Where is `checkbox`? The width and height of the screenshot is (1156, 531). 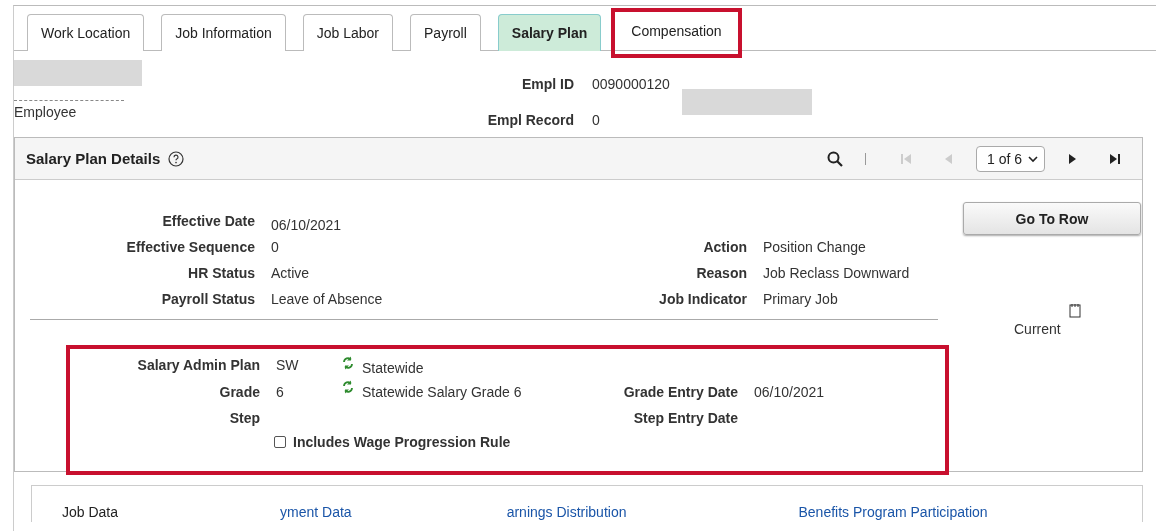
checkbox is located at coordinates (280, 442).